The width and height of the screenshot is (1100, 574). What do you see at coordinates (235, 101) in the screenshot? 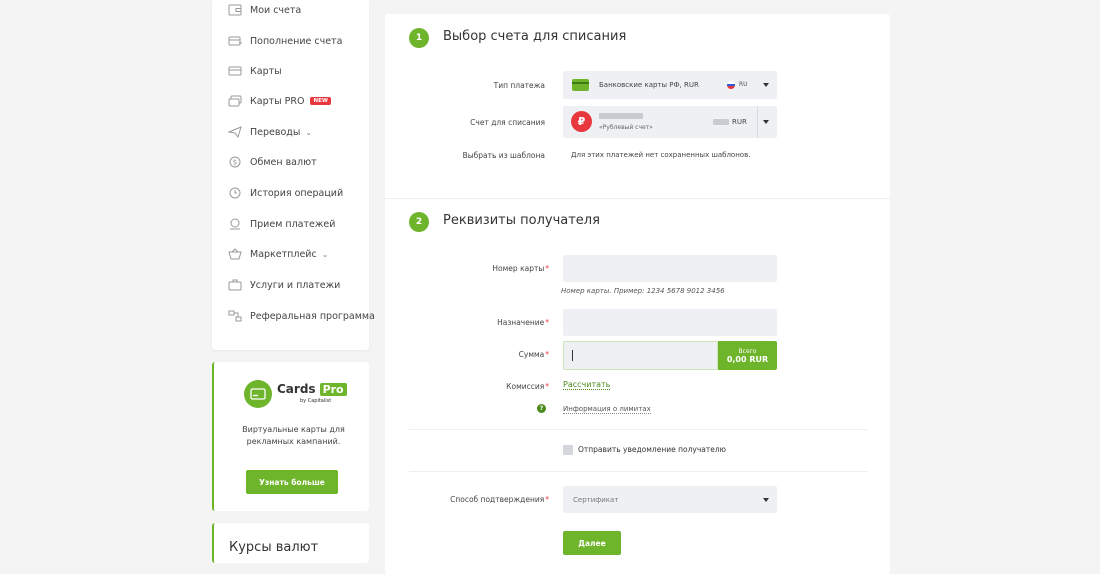
I see `cards-pro-icon` at bounding box center [235, 101].